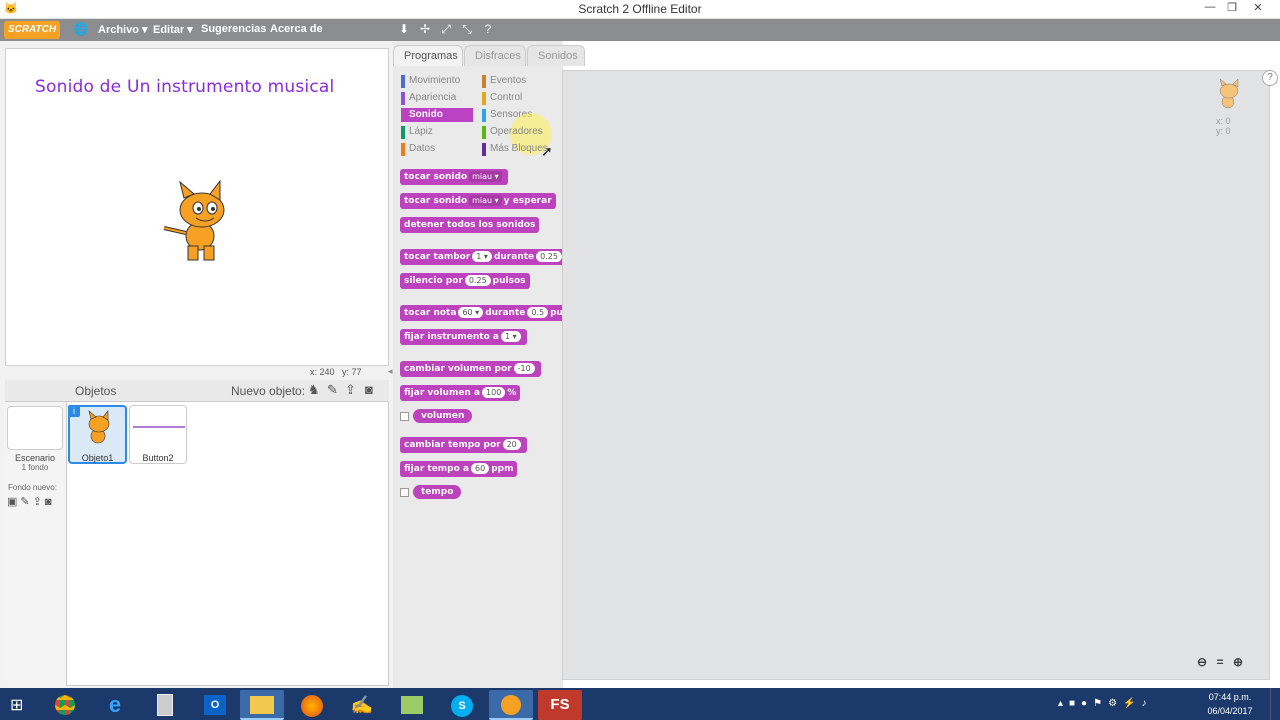 The width and height of the screenshot is (1280, 720). Describe the element at coordinates (312, 705) in the screenshot. I see `firefox-task-icon` at that location.